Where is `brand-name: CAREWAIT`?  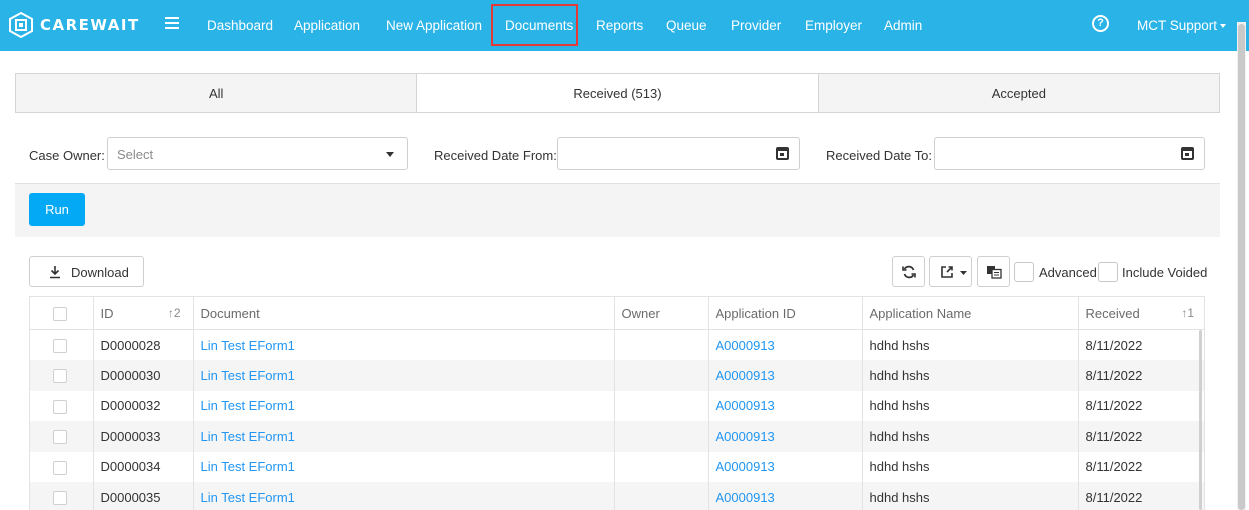
brand-name: CAREWAIT is located at coordinates (90, 25).